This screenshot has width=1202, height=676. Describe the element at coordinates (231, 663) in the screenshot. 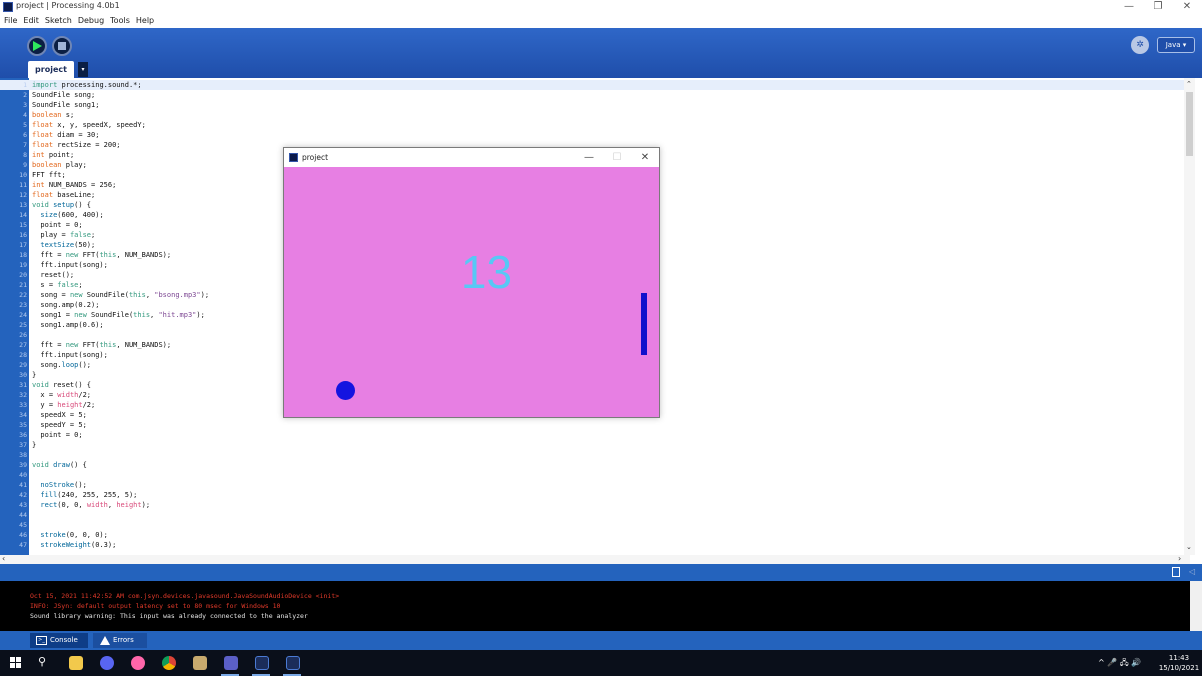

I see `teams-icon` at that location.